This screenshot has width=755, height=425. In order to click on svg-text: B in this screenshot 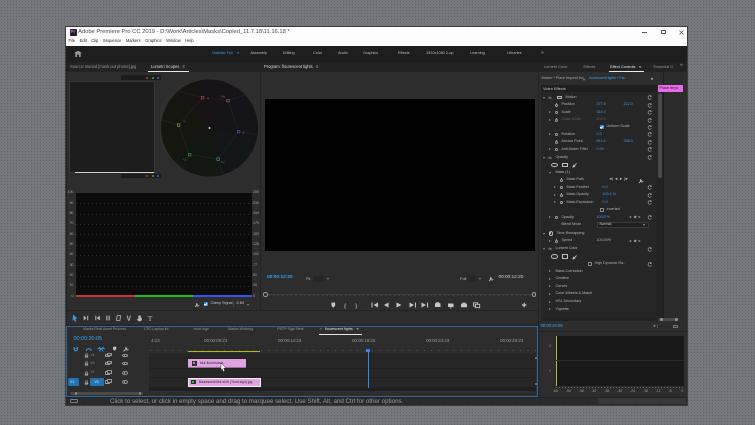, I will do `click(244, 133)`.